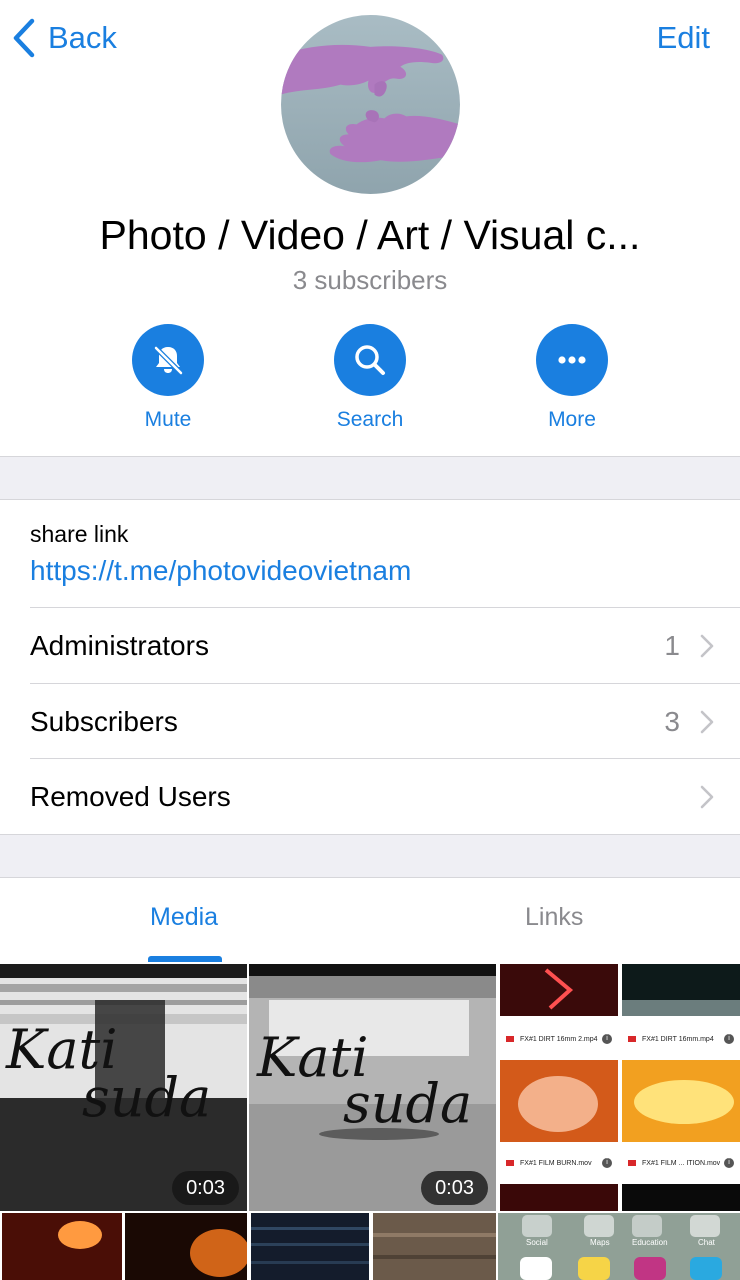 Image resolution: width=740 pixels, height=1280 pixels. Describe the element at coordinates (556, 1163) in the screenshot. I see `file-name: FX#1 FILM BURN.mov` at that location.